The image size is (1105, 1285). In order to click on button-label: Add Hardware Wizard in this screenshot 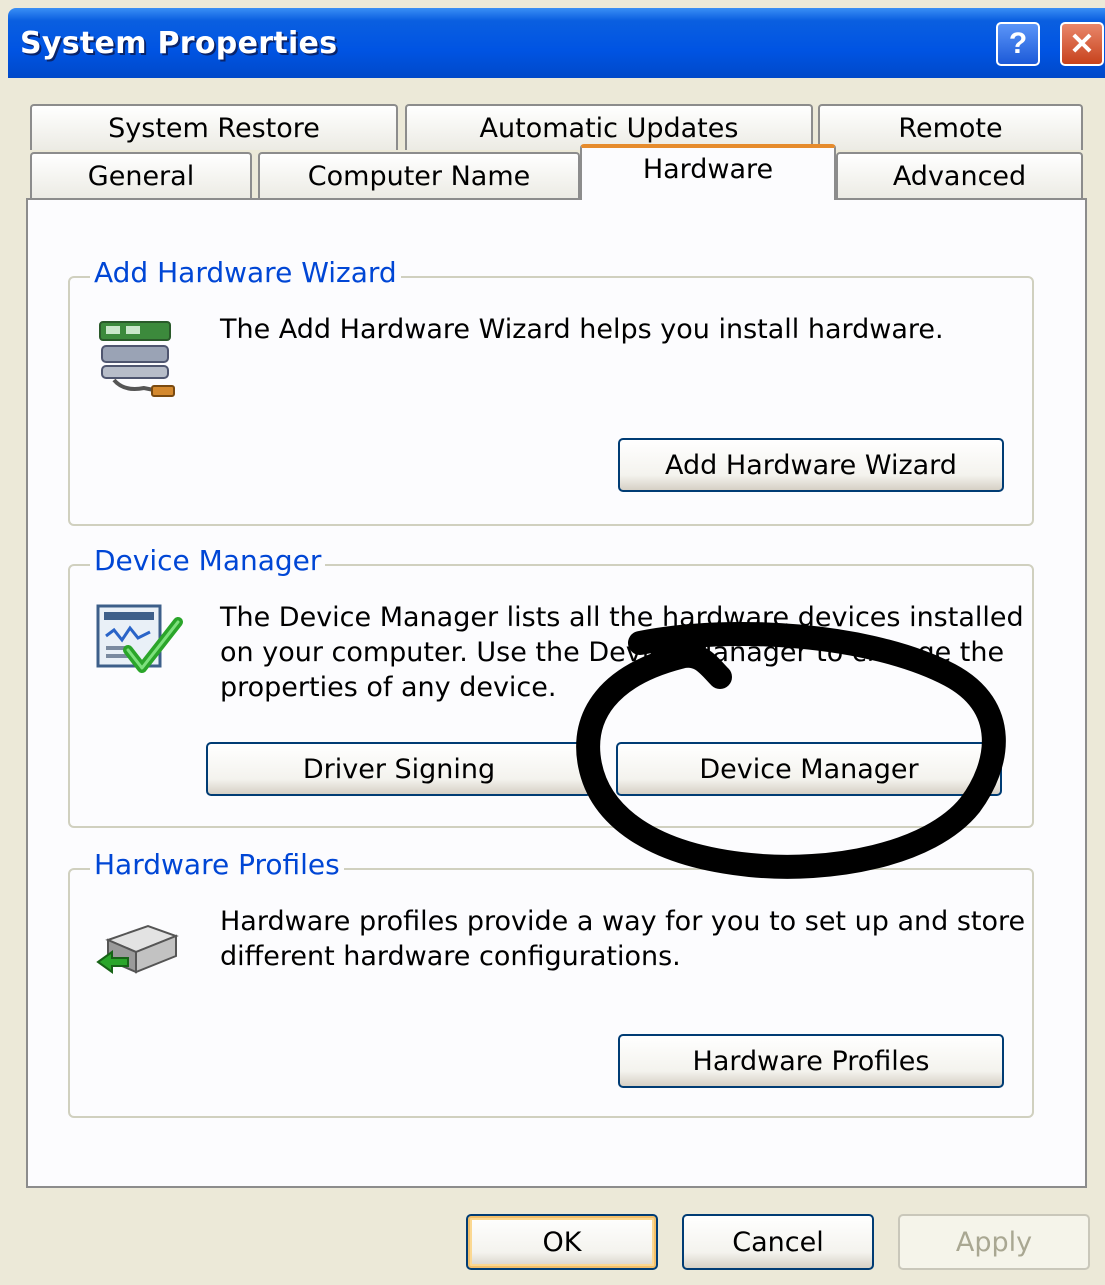, I will do `click(811, 465)`.